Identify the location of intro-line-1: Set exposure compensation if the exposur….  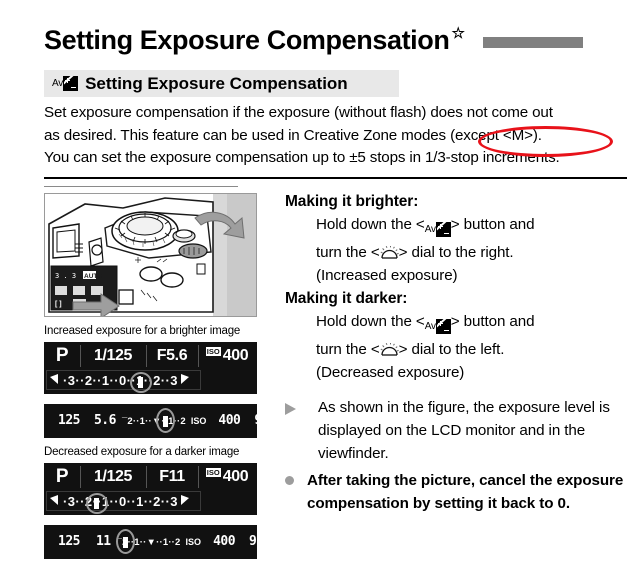
(298, 112).